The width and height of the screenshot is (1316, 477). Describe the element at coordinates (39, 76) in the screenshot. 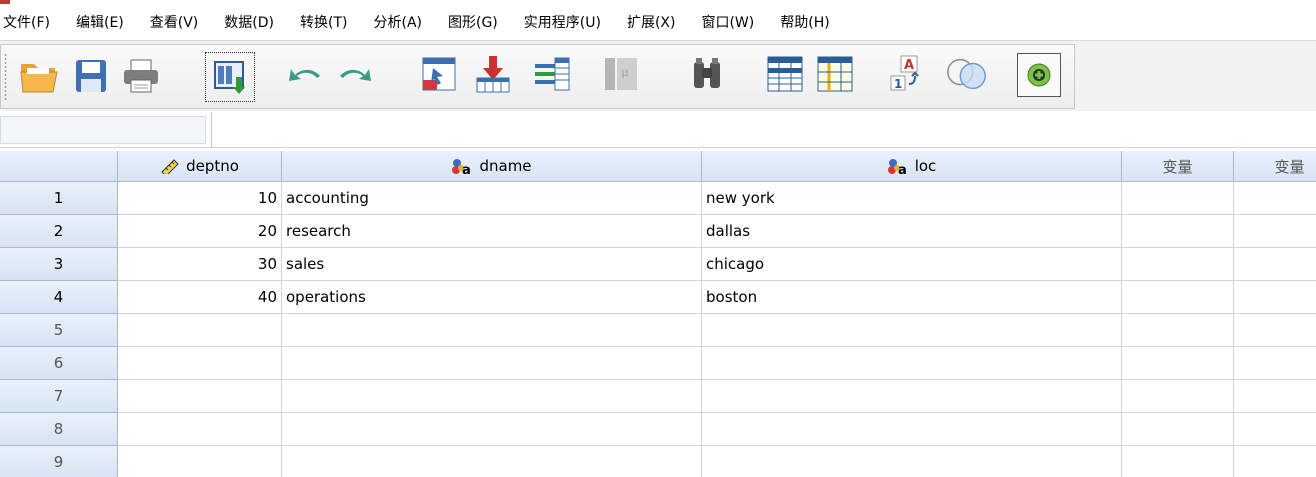

I see `open-folder-icon` at that location.